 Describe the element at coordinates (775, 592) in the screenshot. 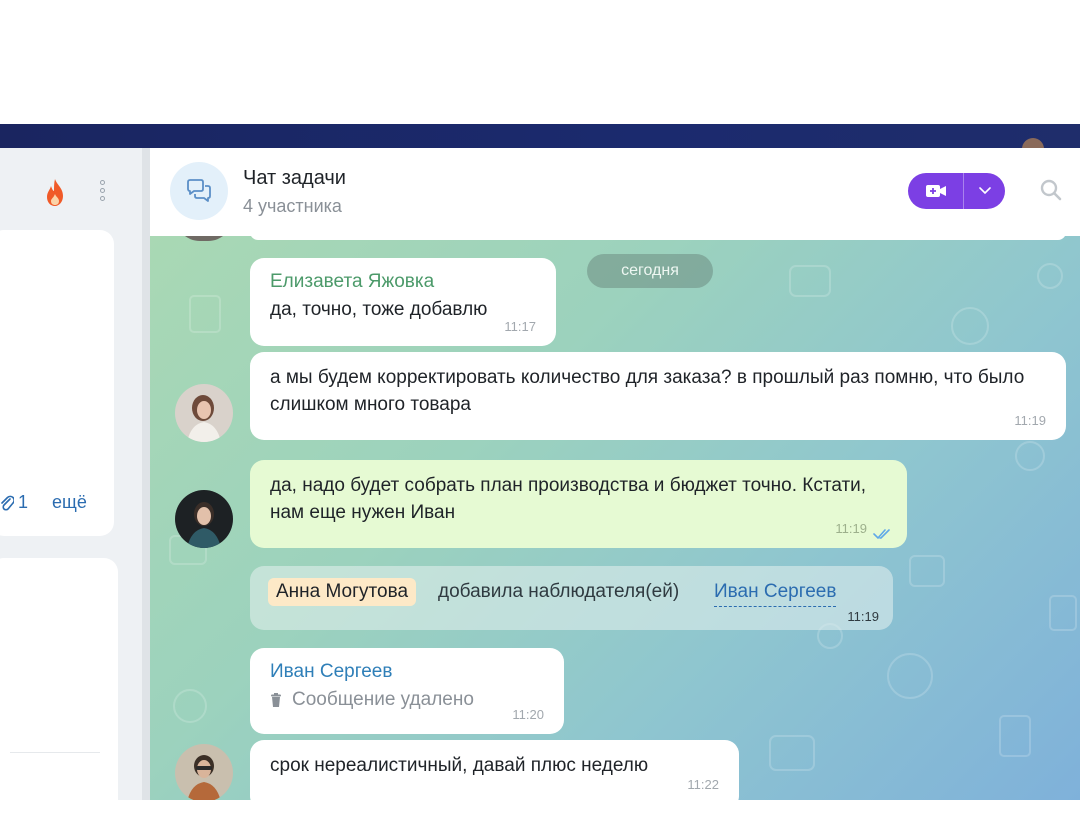

I see `event-target-link: Иван Сергеев` at that location.